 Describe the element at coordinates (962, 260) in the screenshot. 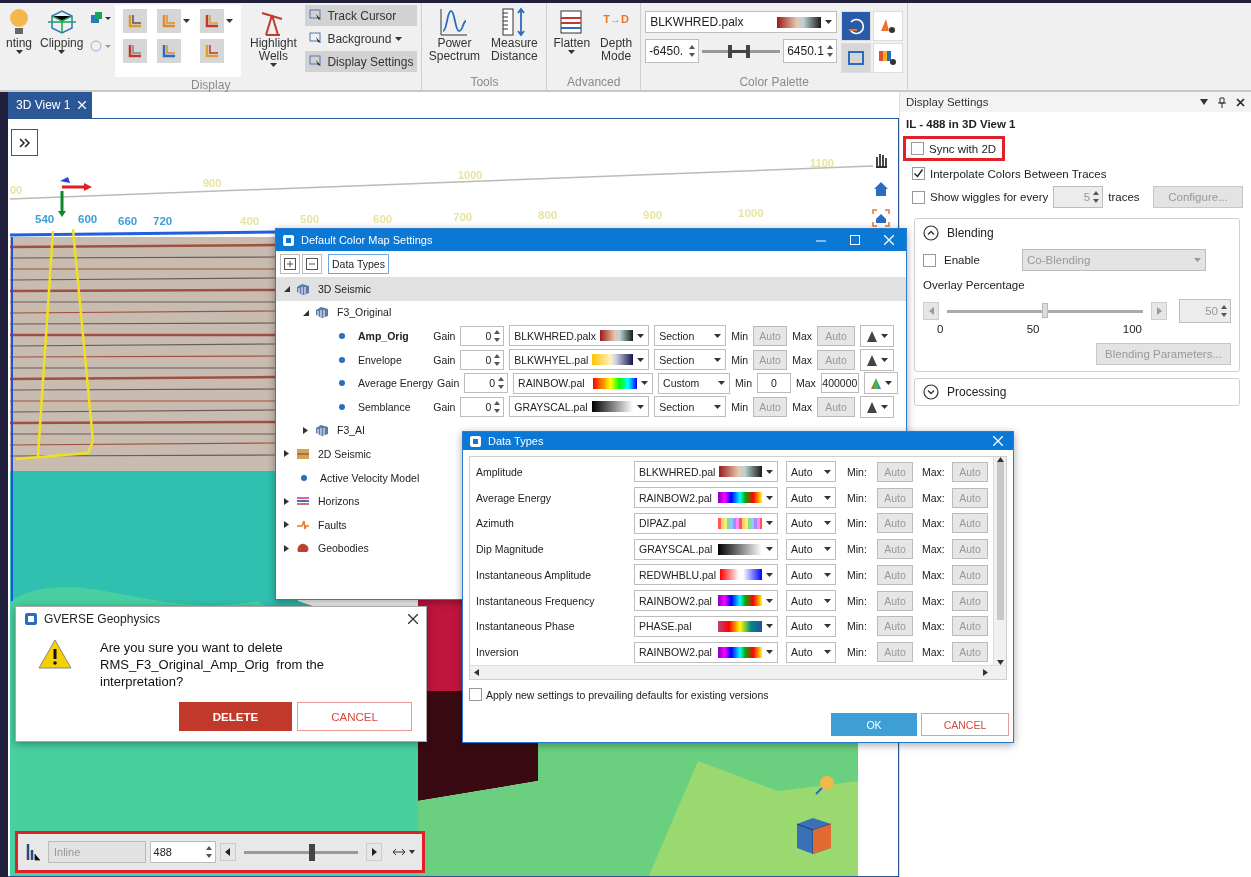

I see `checkbox-label: Enable` at that location.